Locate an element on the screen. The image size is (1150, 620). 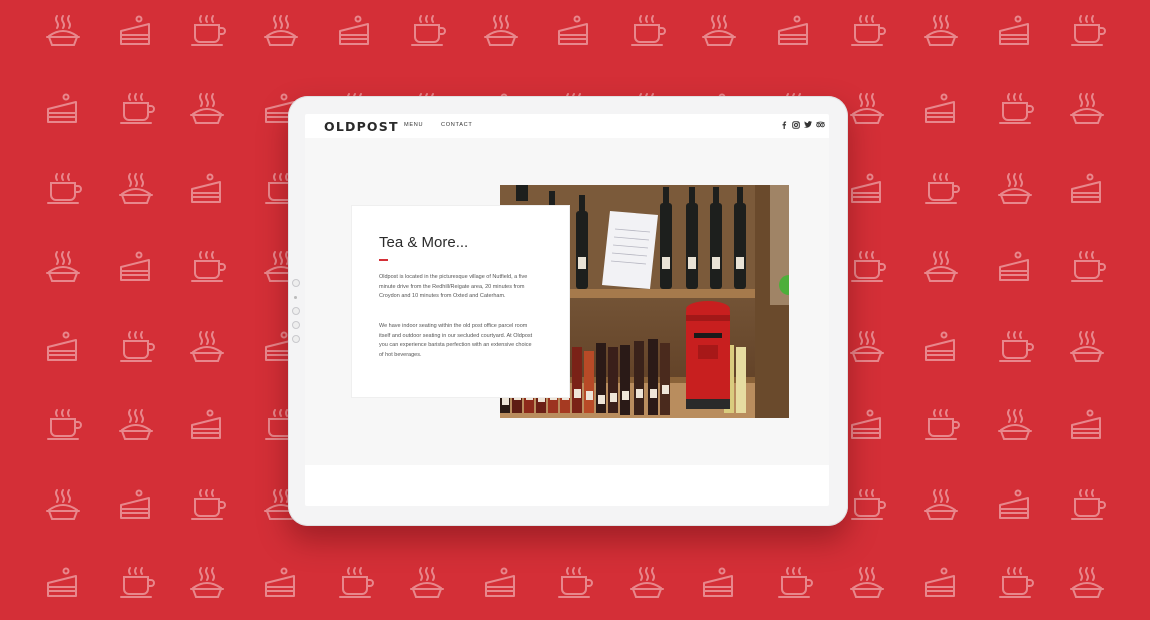
nav-link-menu: MENU is located at coordinates (413, 125).